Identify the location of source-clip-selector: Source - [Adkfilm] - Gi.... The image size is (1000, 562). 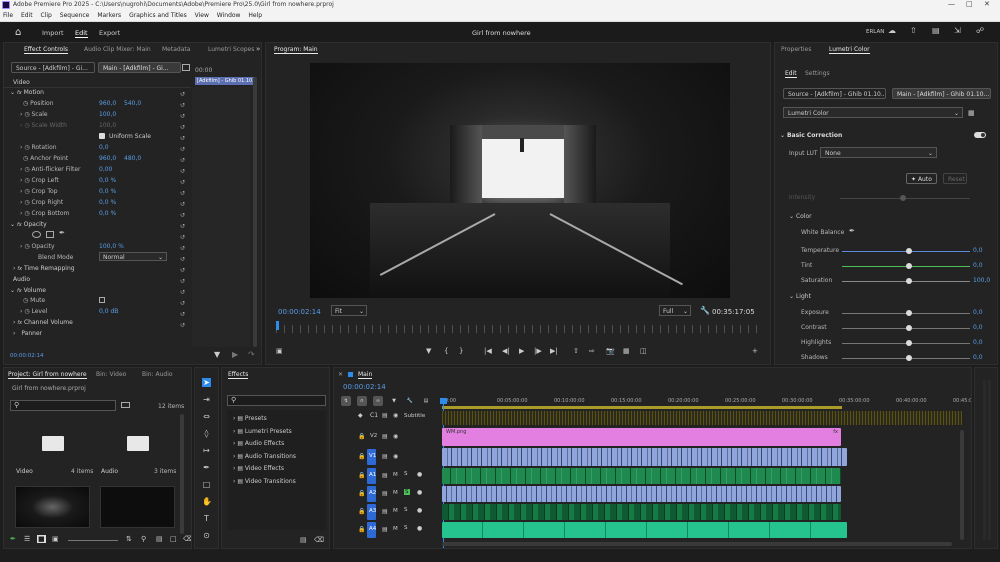
(53, 67).